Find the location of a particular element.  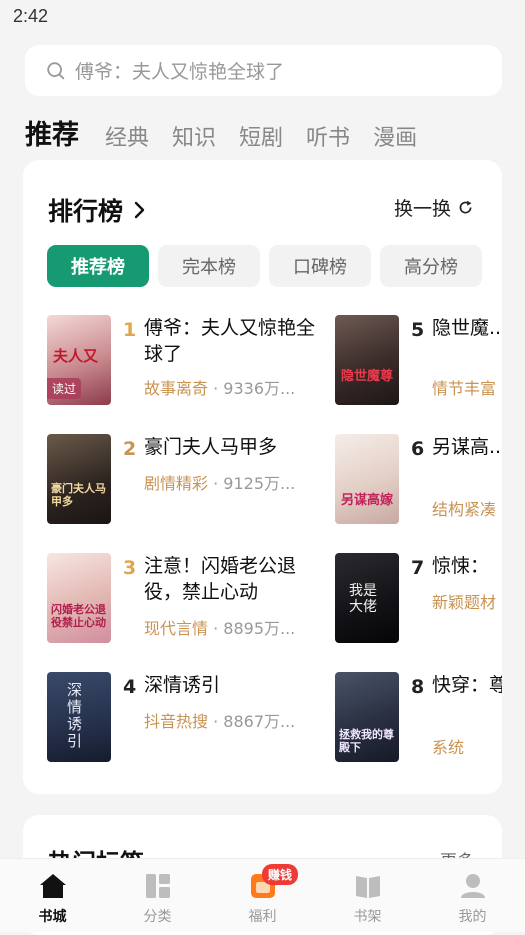

book-meta: 情节丰富 is located at coordinates (464, 387).